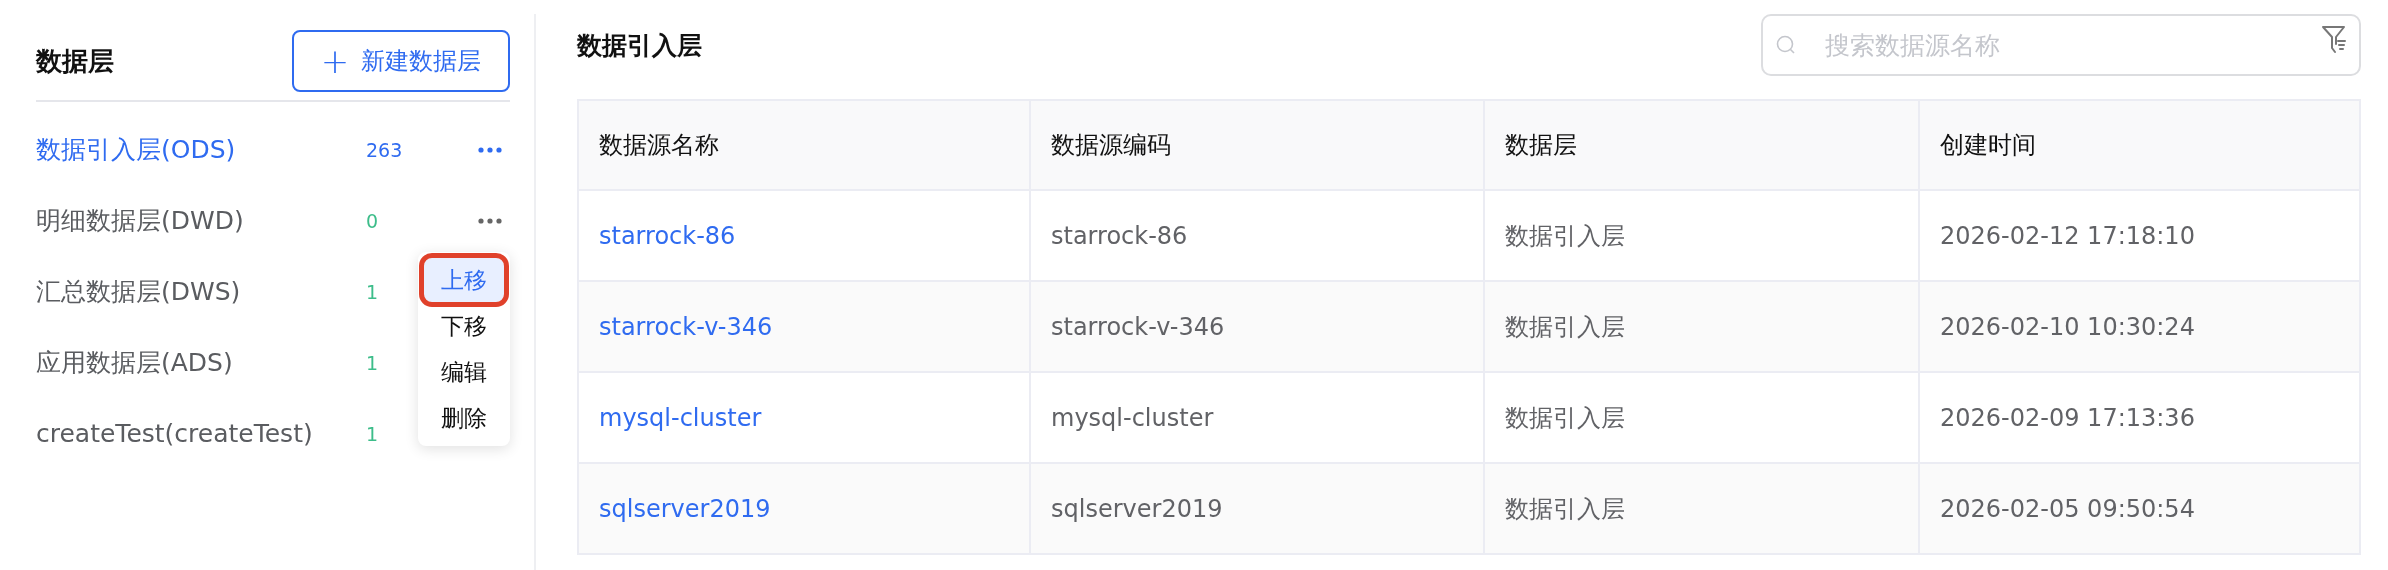  I want to click on filter-icon, so click(2334, 39).